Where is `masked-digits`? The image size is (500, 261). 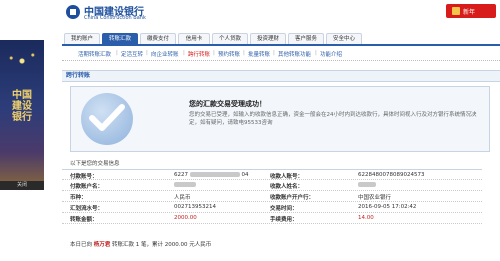
masked-digits is located at coordinates (214, 174).